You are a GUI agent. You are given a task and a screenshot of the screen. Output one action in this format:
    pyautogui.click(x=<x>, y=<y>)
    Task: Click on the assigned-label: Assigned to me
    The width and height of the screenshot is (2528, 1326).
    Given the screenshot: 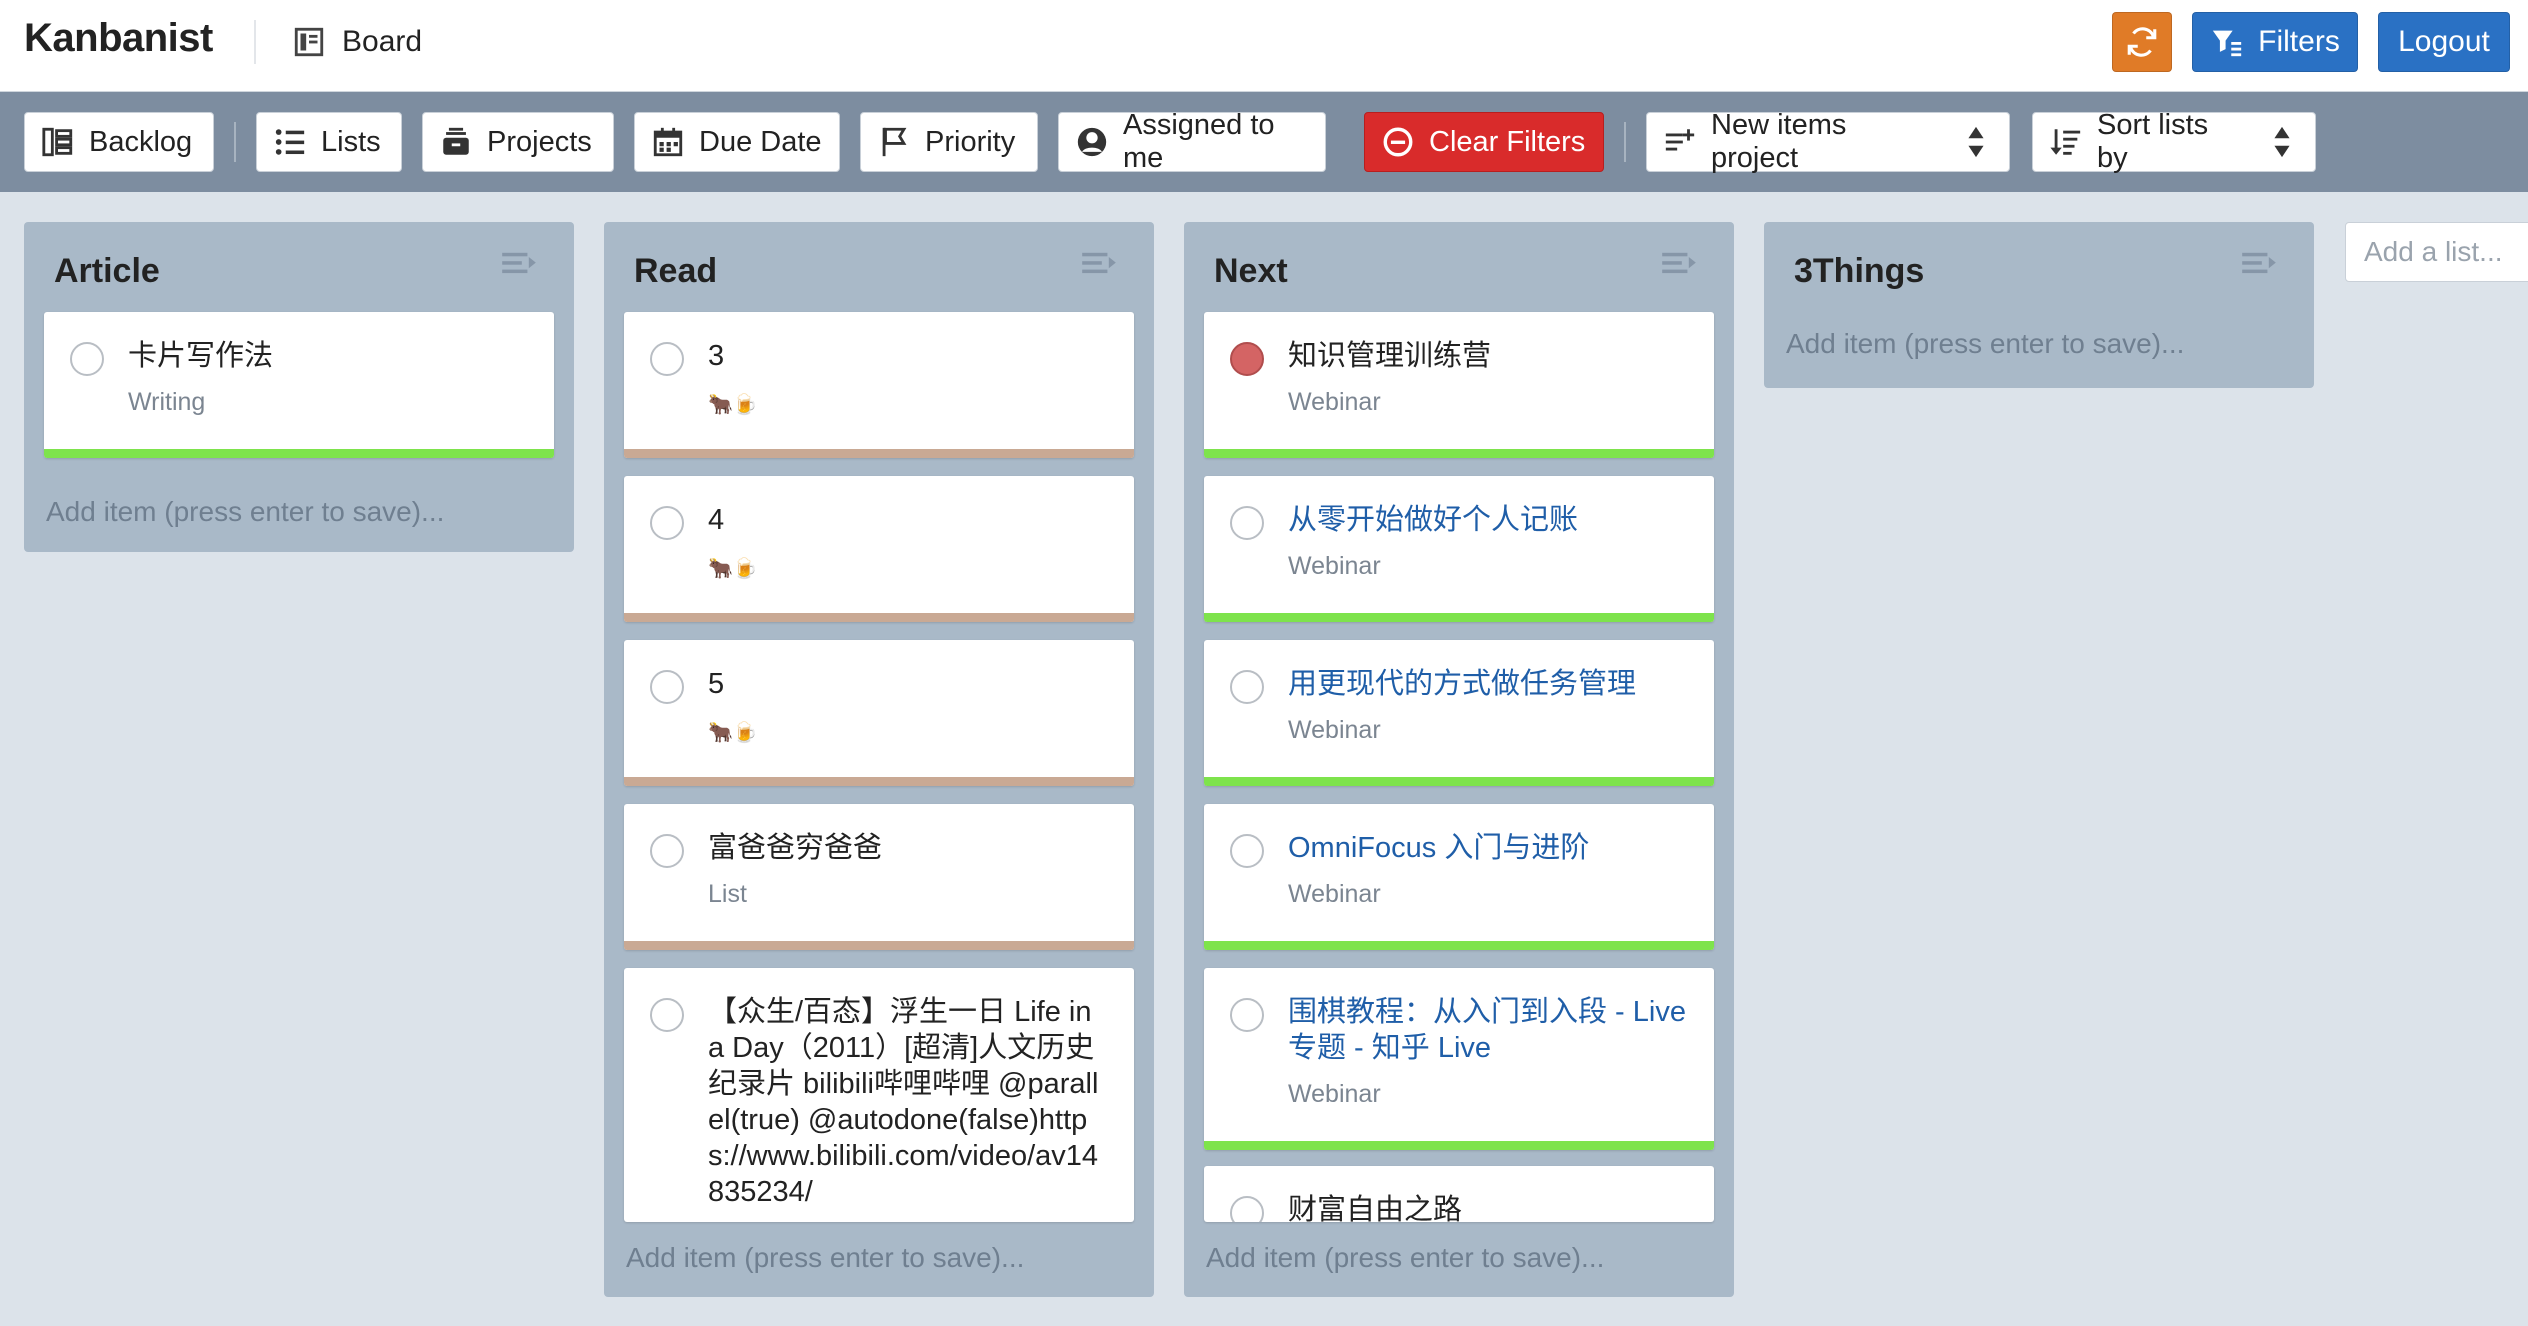 What is the action you would take?
    pyautogui.click(x=1199, y=141)
    